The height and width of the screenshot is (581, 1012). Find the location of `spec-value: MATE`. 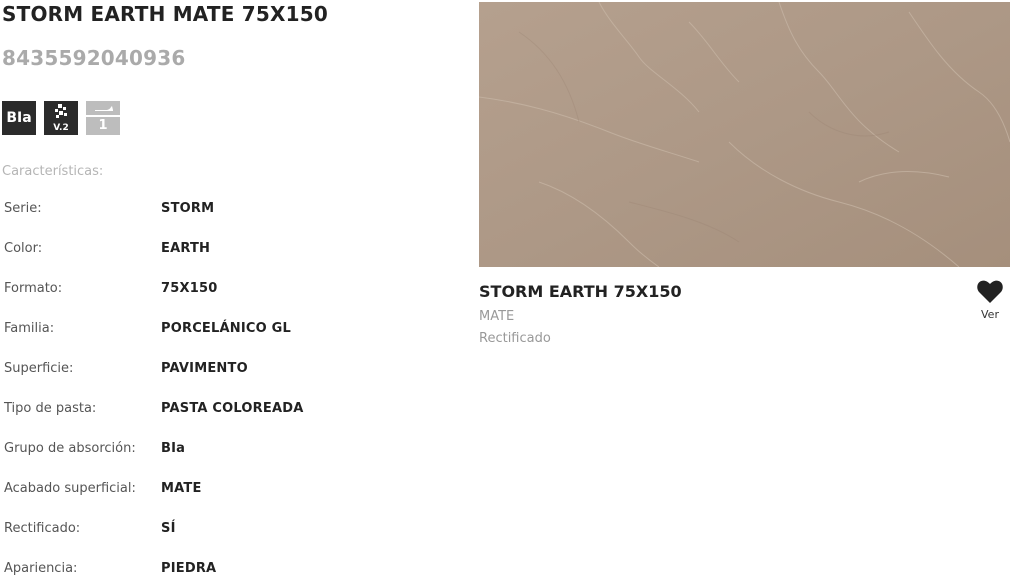

spec-value: MATE is located at coordinates (181, 488).